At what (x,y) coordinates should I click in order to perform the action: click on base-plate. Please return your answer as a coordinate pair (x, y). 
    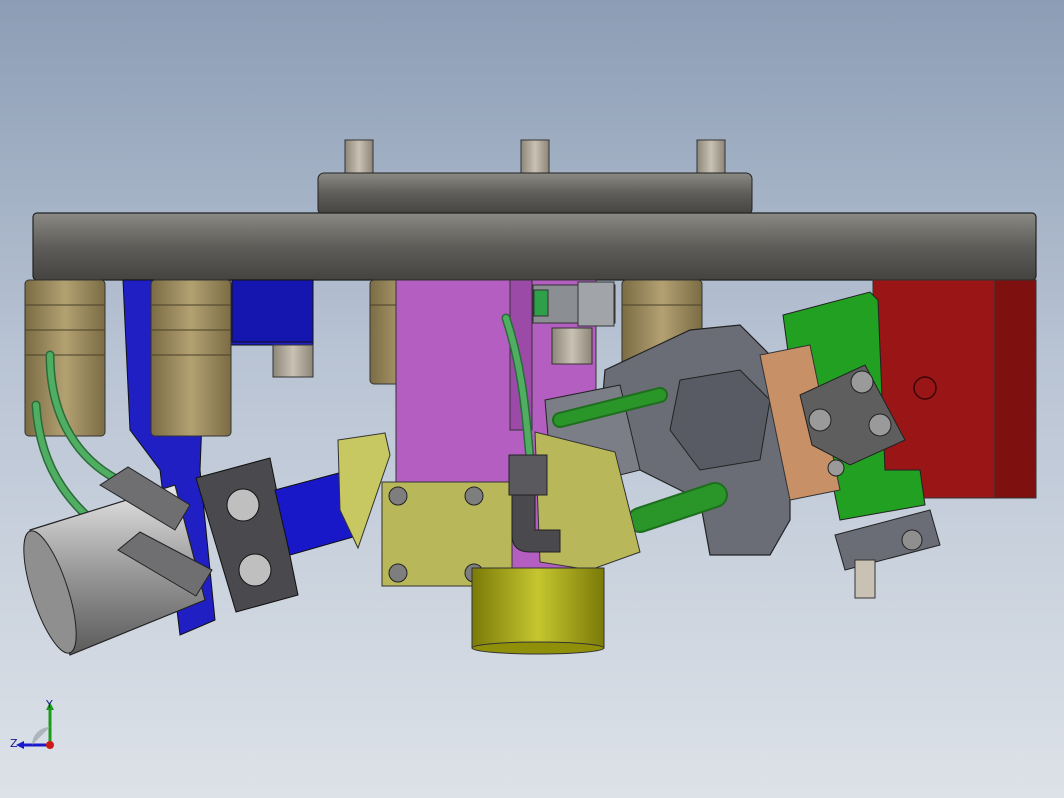
    Looking at the image, I should click on (534, 246).